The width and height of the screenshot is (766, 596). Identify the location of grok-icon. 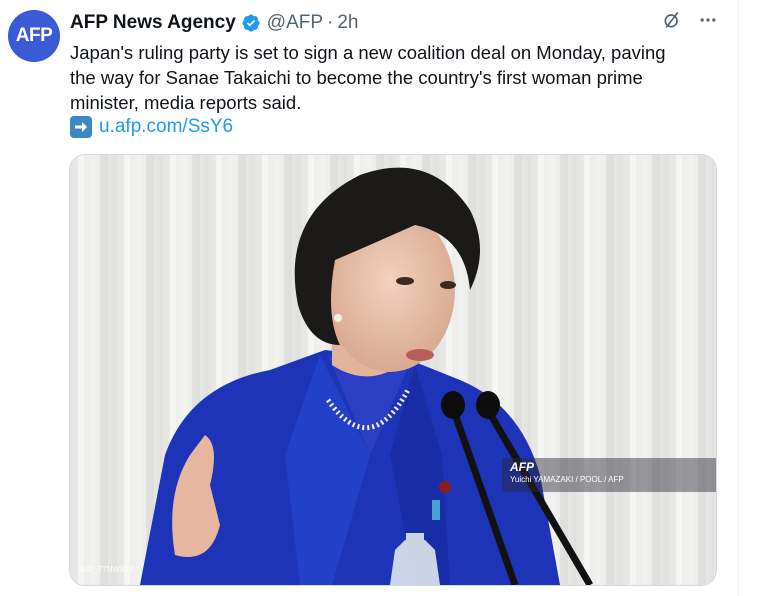
(672, 20).